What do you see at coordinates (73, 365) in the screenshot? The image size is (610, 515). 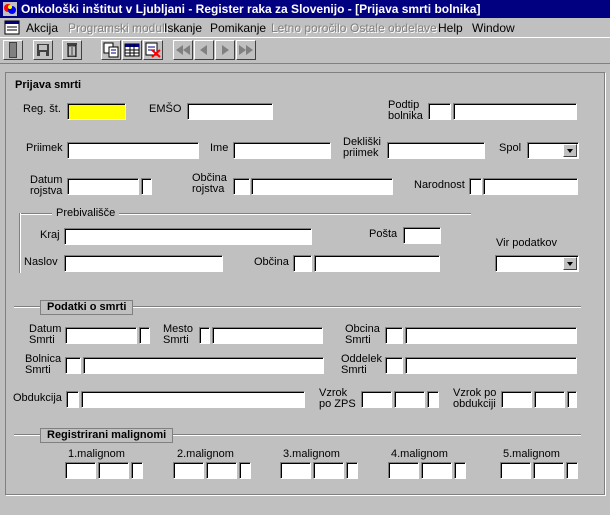 I see `bolnica-smrti-code-field` at bounding box center [73, 365].